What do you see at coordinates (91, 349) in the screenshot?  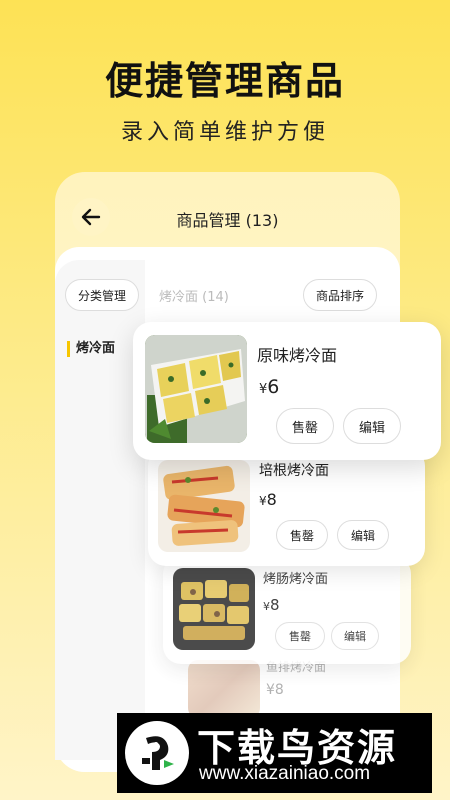 I see `sidebar-item-kaolengmian: 烤冷面` at bounding box center [91, 349].